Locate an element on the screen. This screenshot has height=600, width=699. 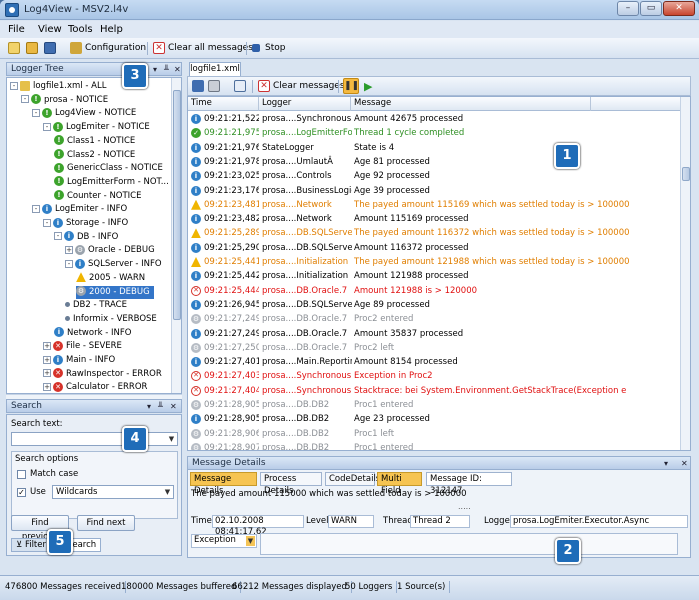
tree-node: ! Counter - NOTICE is located at coordinates (98, 196).